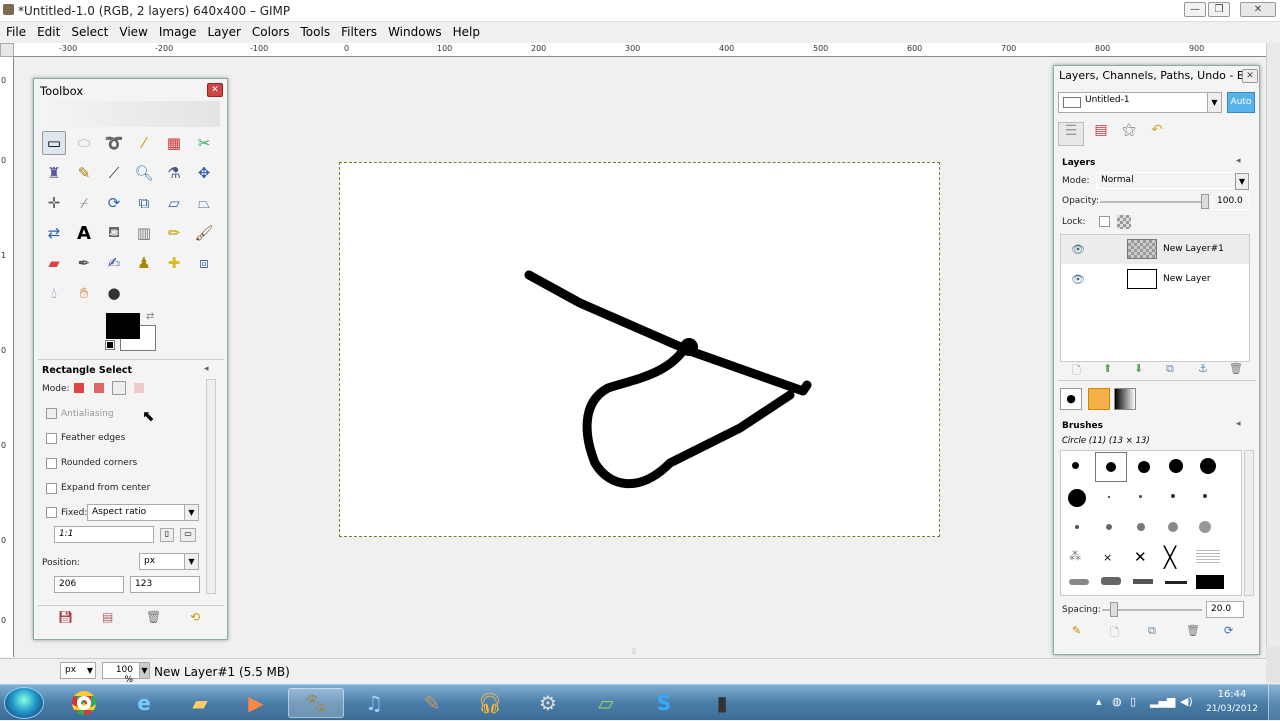 This screenshot has height=721, width=1280. Describe the element at coordinates (1241, 102) in the screenshot. I see `auto-button: Auto` at that location.